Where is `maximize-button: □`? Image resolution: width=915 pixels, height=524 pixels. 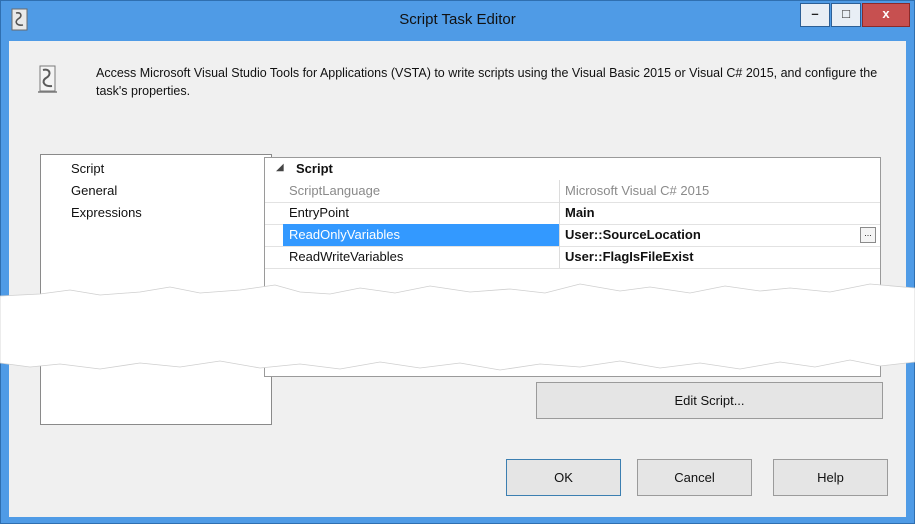 maximize-button: □ is located at coordinates (846, 15).